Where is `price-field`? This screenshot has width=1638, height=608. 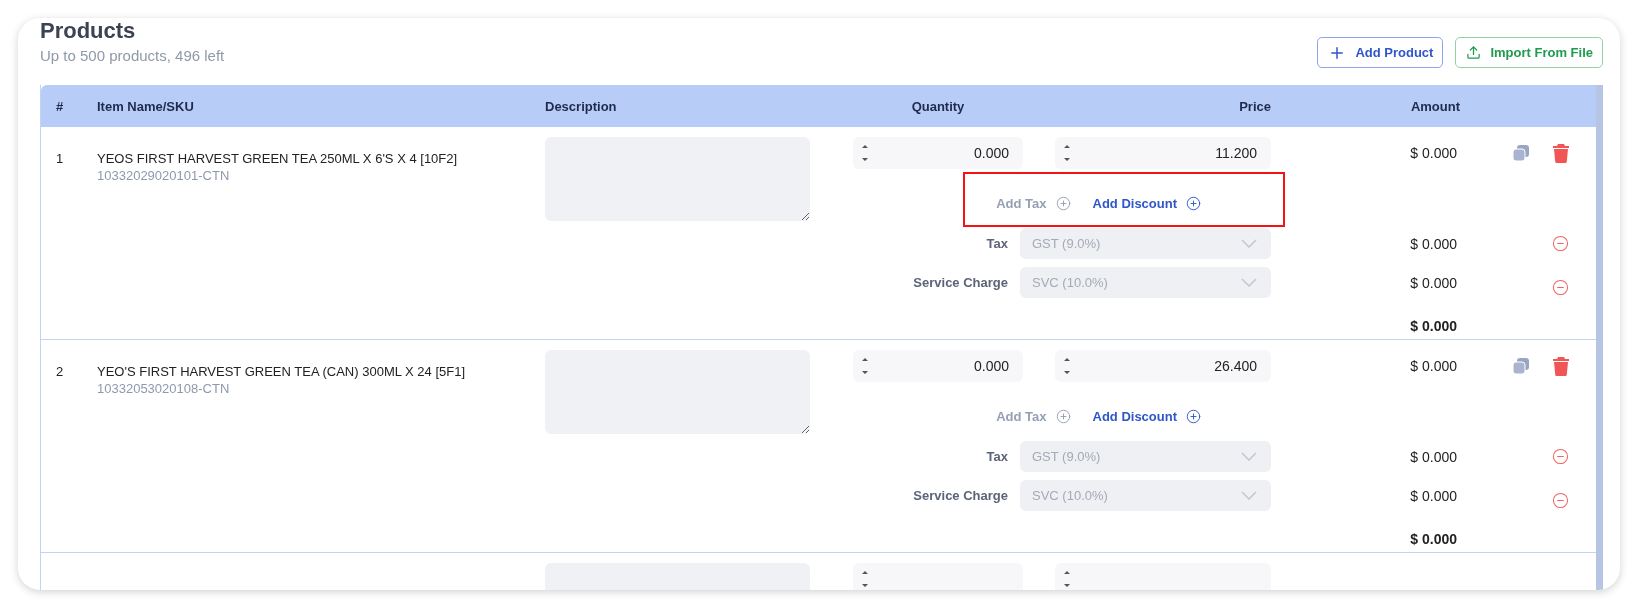
price-field is located at coordinates (1163, 576).